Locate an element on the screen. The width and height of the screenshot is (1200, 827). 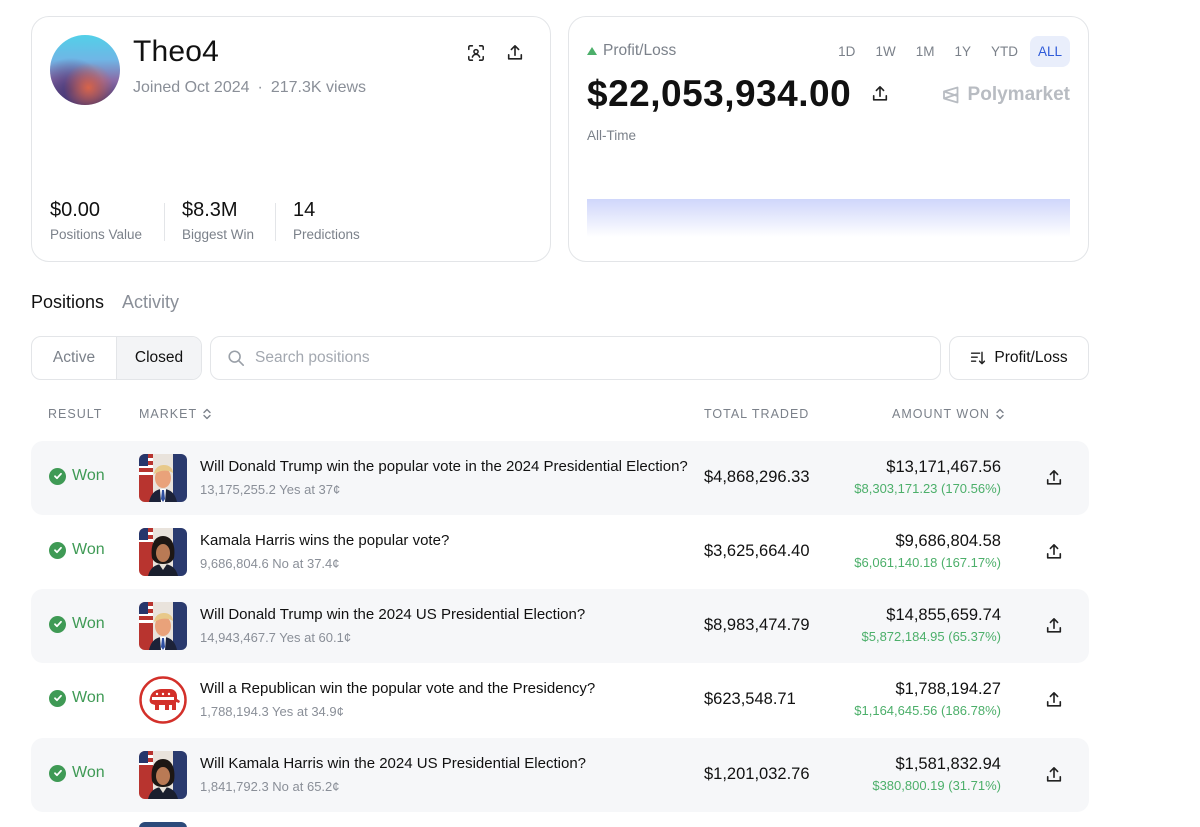
sort-icon is located at coordinates (978, 358).